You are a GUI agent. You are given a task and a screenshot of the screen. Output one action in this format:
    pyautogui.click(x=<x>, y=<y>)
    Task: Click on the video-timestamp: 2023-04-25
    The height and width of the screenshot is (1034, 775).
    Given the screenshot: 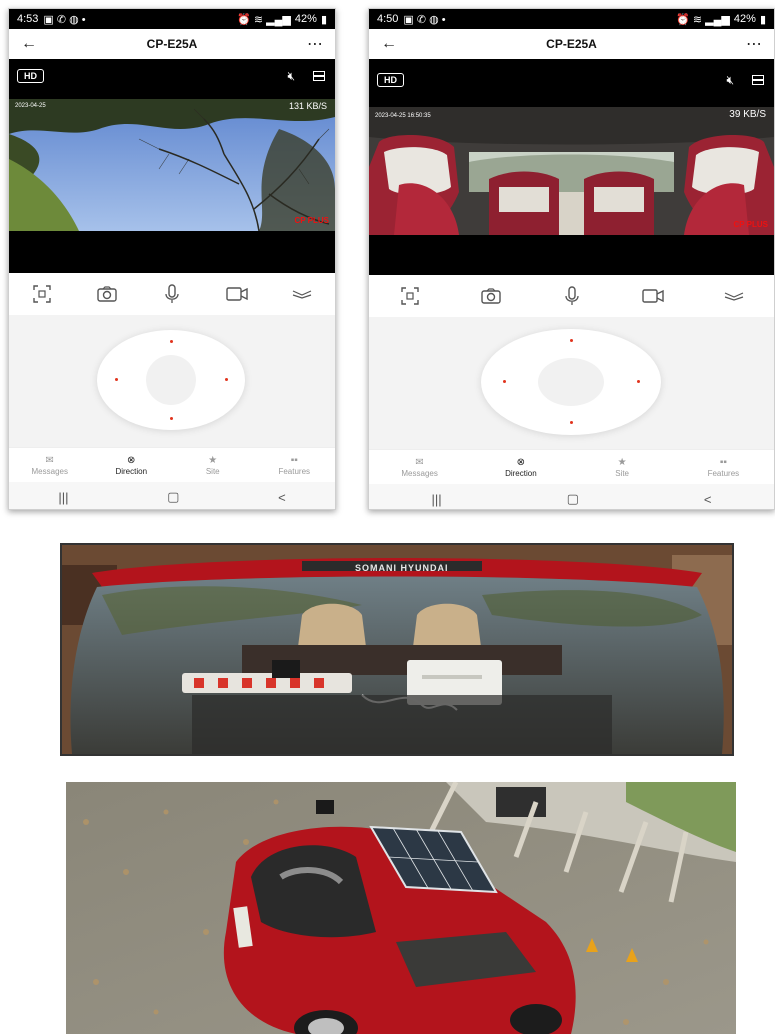 What is the action you would take?
    pyautogui.click(x=30, y=106)
    